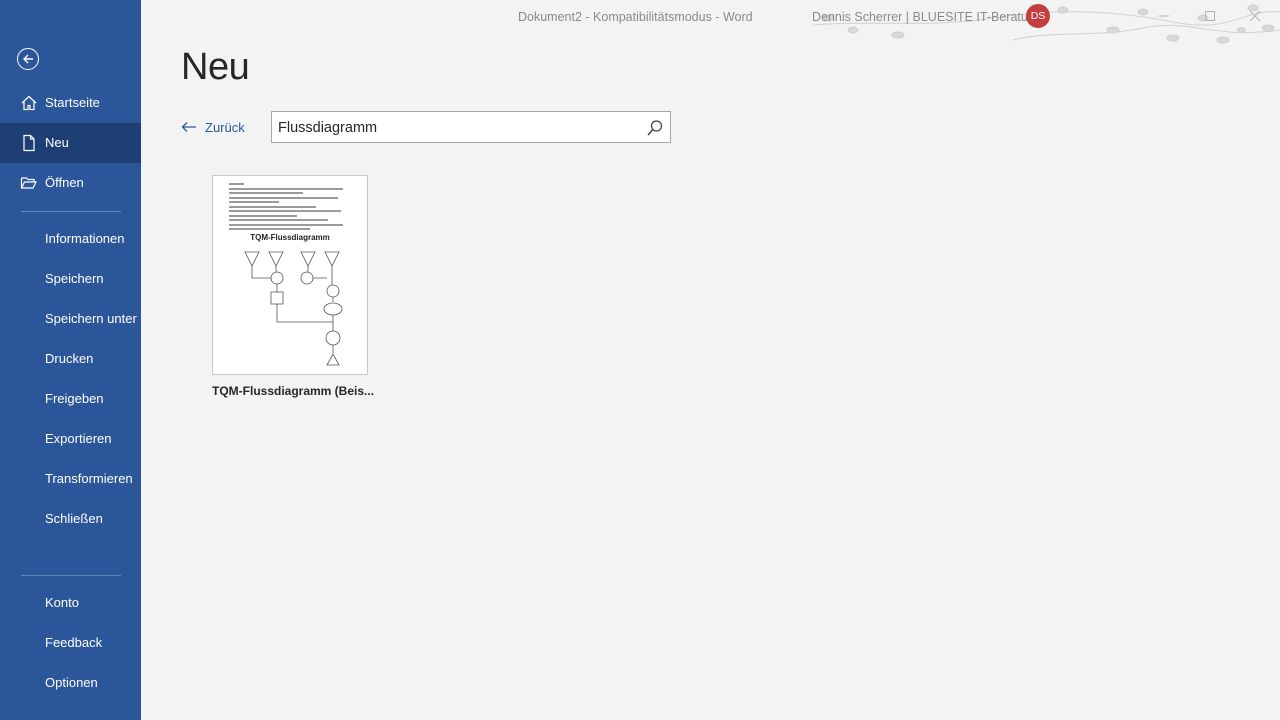 This screenshot has height=720, width=1280. I want to click on sidebar-item-konto: Konto, so click(70, 603).